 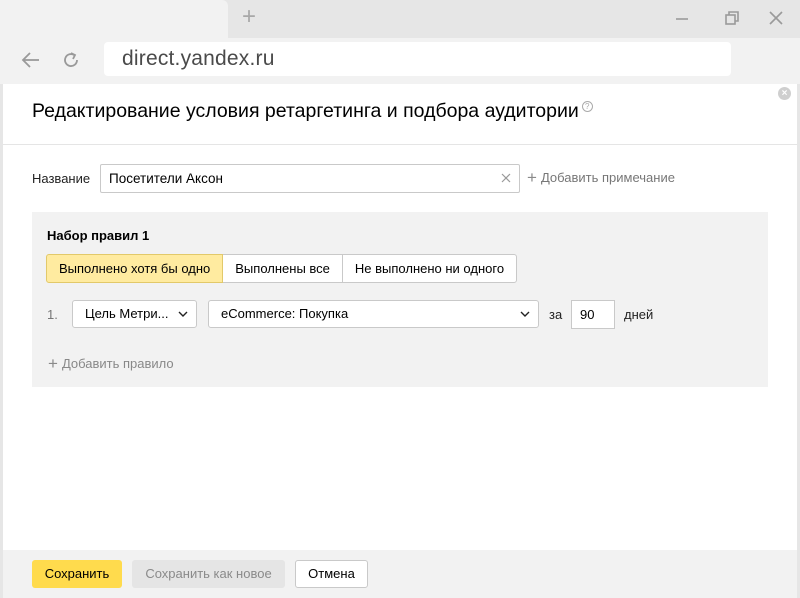 What do you see at coordinates (506, 178) in the screenshot?
I see `clear-input-icon` at bounding box center [506, 178].